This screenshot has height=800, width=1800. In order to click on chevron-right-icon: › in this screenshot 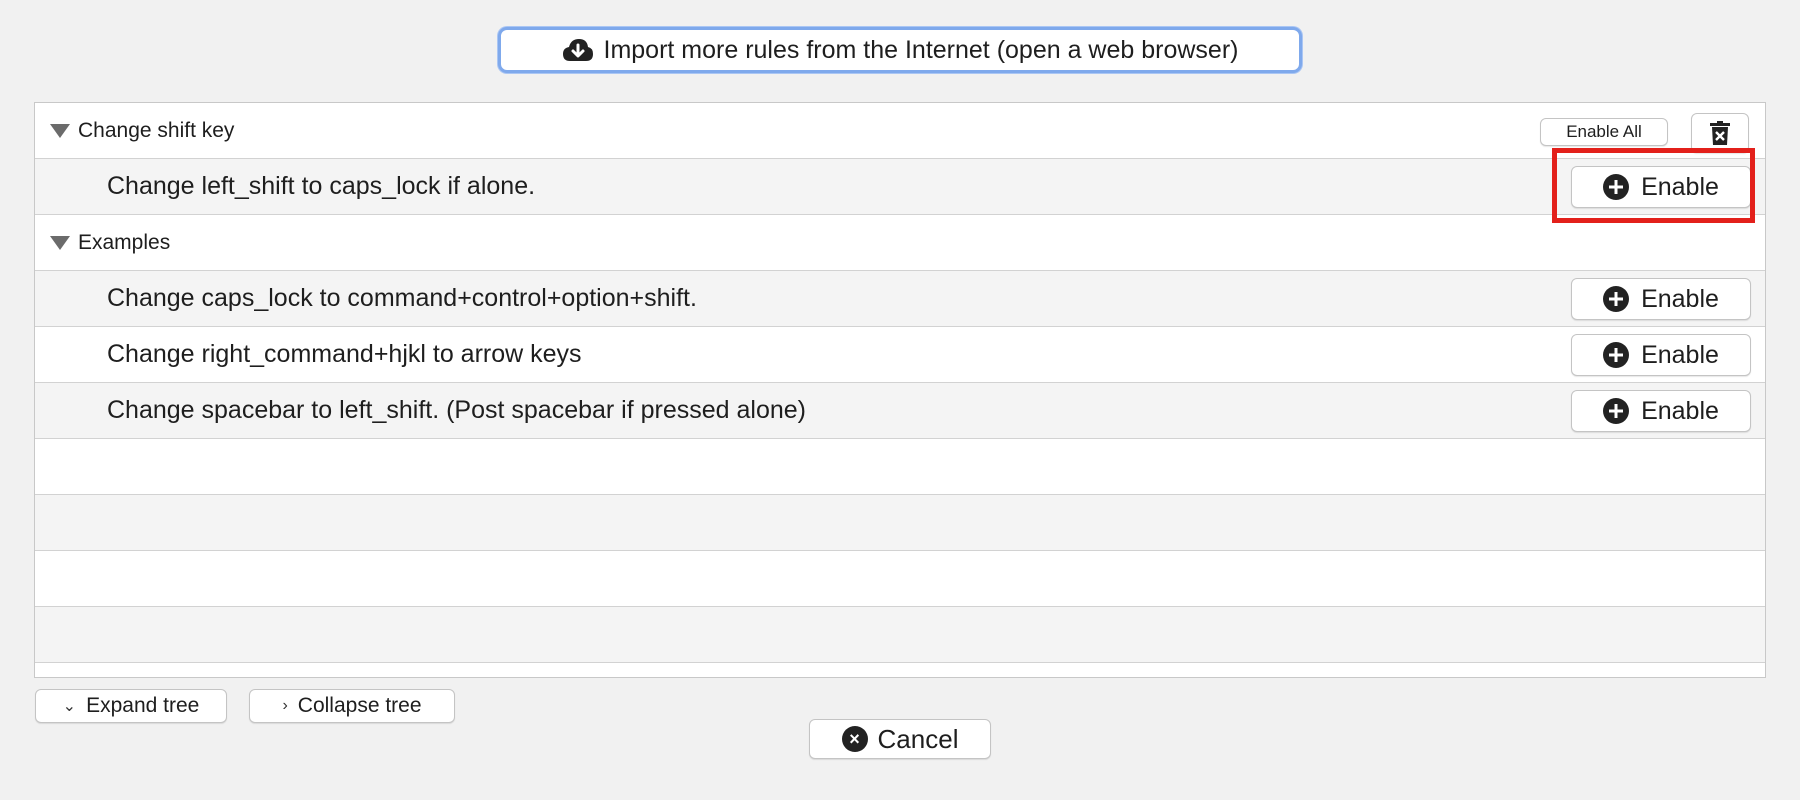, I will do `click(285, 705)`.